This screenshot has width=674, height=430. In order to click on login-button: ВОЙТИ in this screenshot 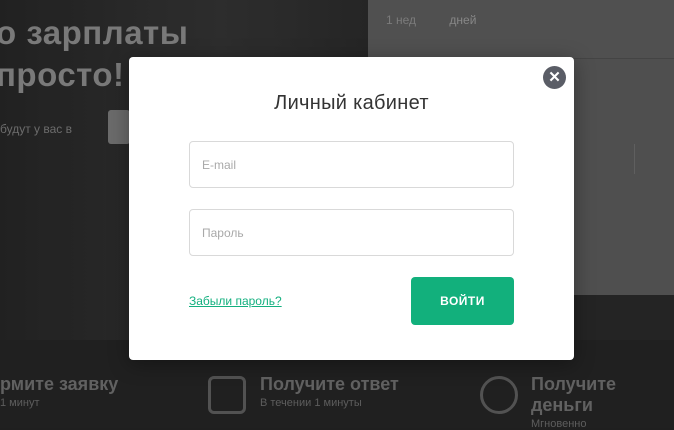, I will do `click(462, 301)`.